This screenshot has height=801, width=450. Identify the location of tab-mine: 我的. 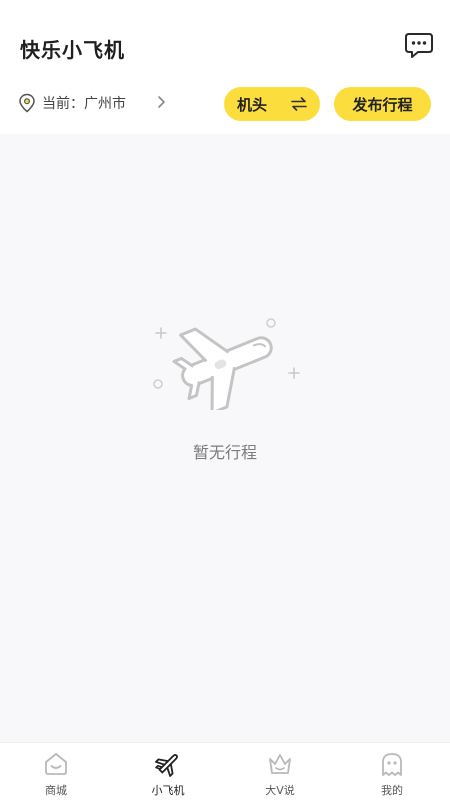
(392, 772).